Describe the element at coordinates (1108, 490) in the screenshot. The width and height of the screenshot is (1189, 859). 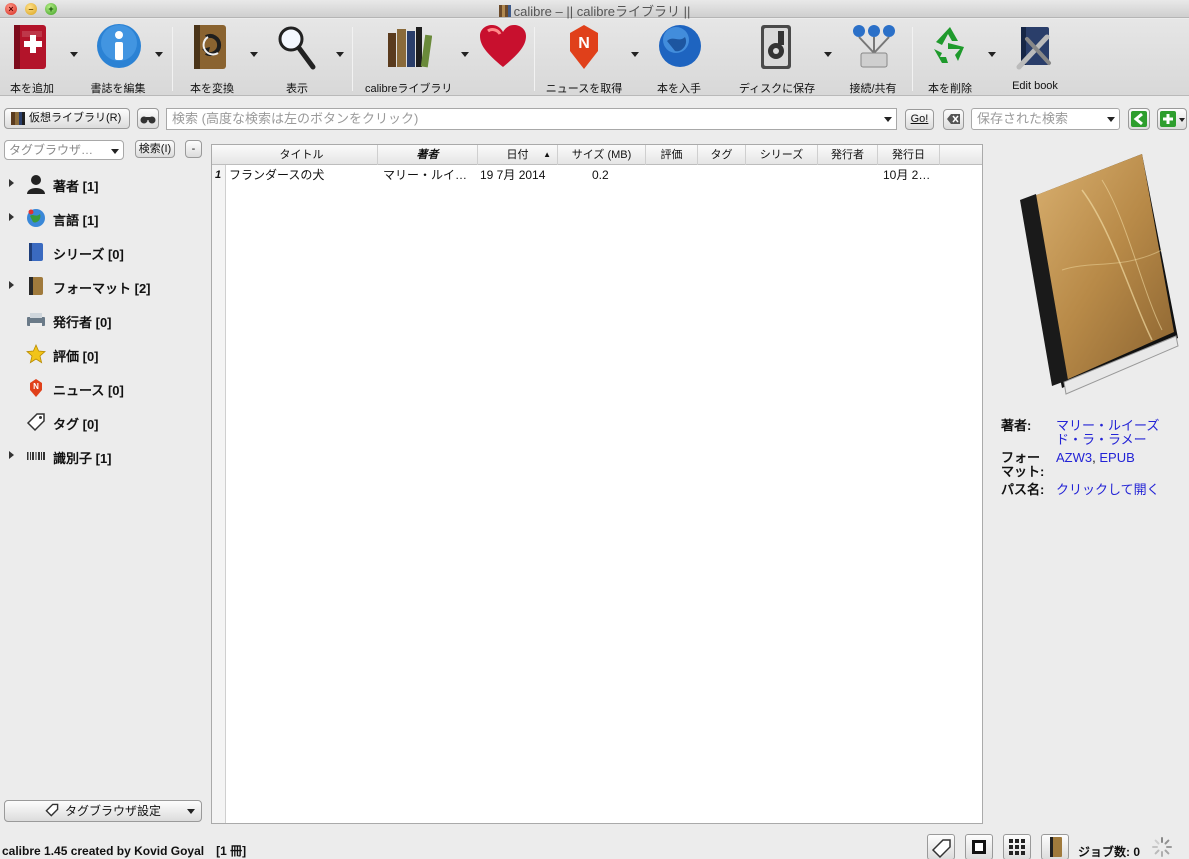
I see `path-open-link: クリックして開く` at that location.